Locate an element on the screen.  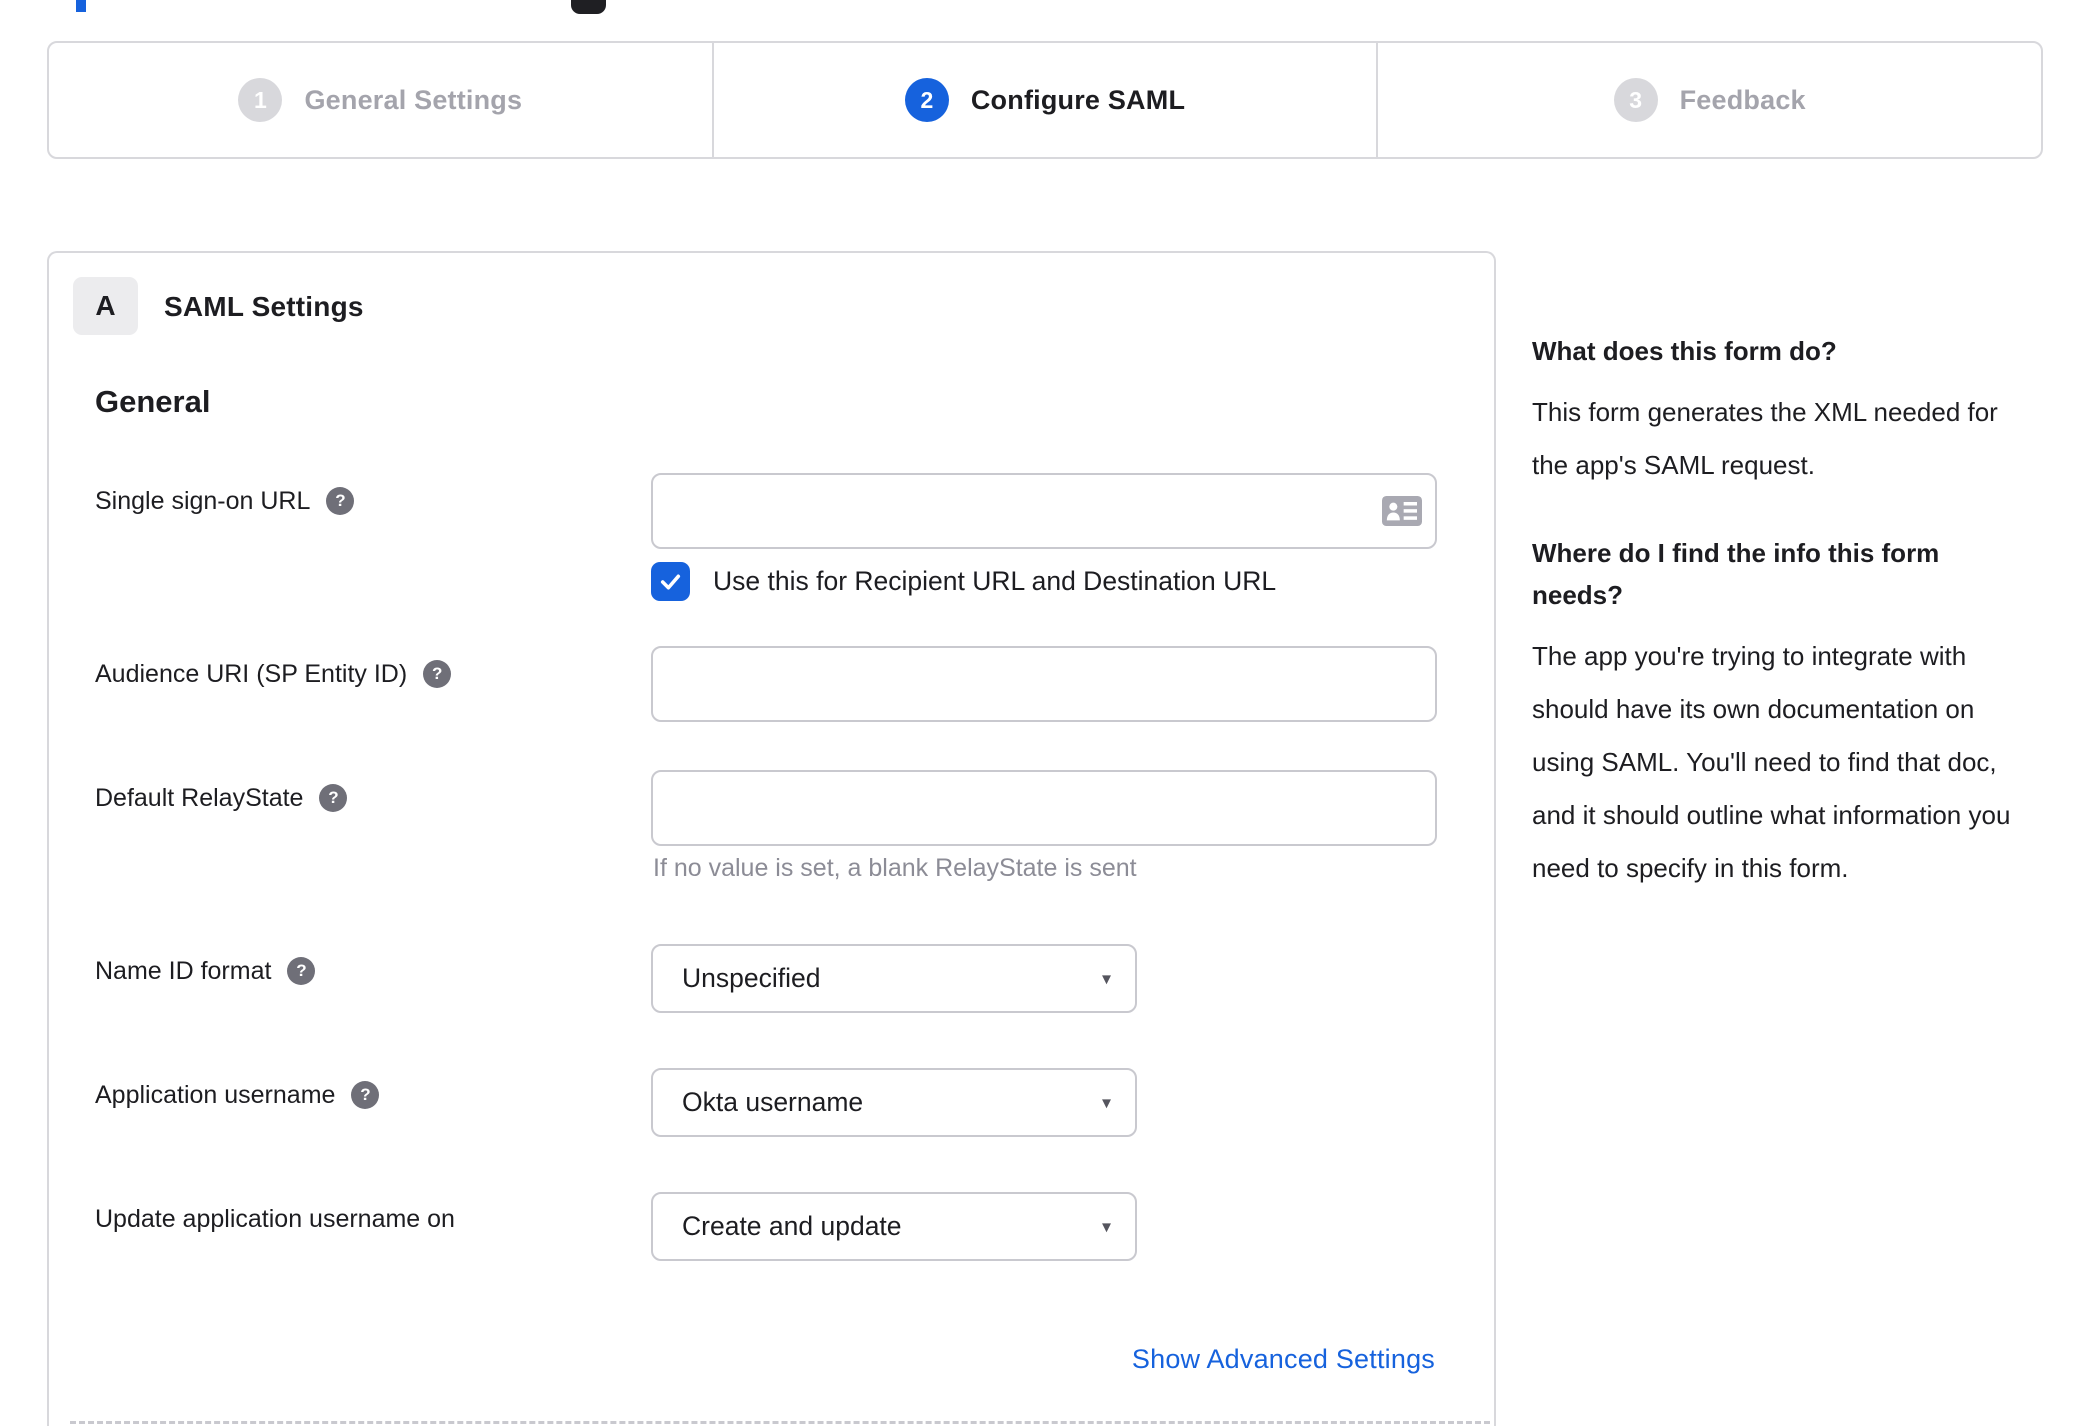
name-id-format-label: Name ID format ? is located at coordinates (205, 971).